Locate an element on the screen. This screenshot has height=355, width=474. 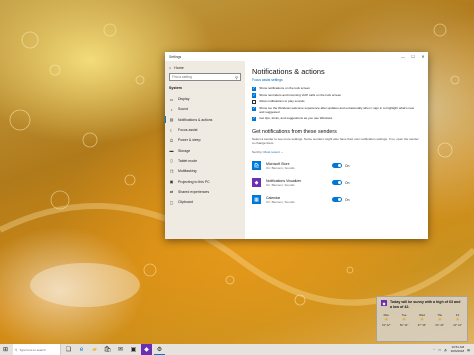
mail-icon: ✉ is located at coordinates (120, 349).